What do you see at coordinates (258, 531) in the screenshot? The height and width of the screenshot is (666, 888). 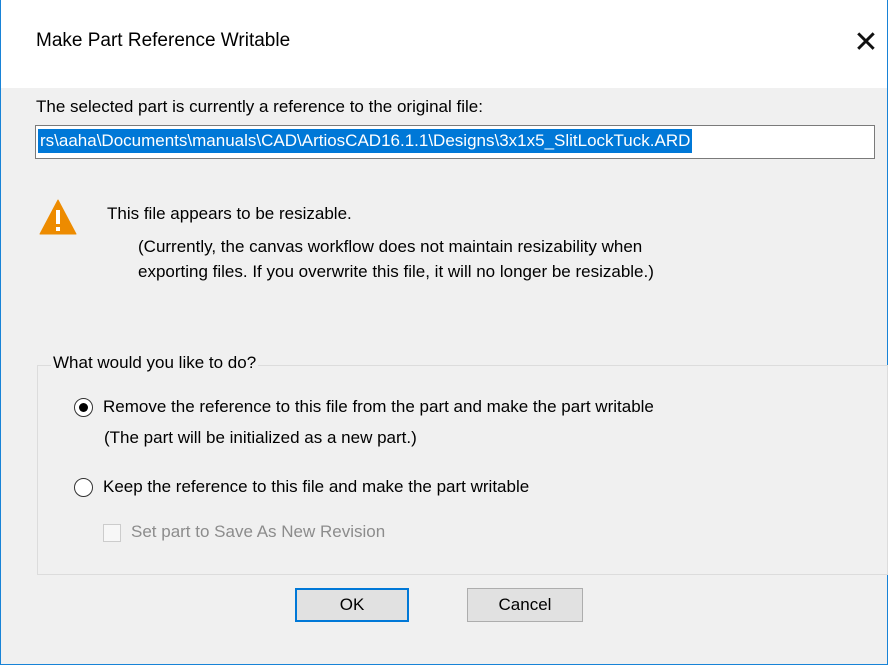 I see `save-as-new-revision-label: Set part to Save As New Revision` at bounding box center [258, 531].